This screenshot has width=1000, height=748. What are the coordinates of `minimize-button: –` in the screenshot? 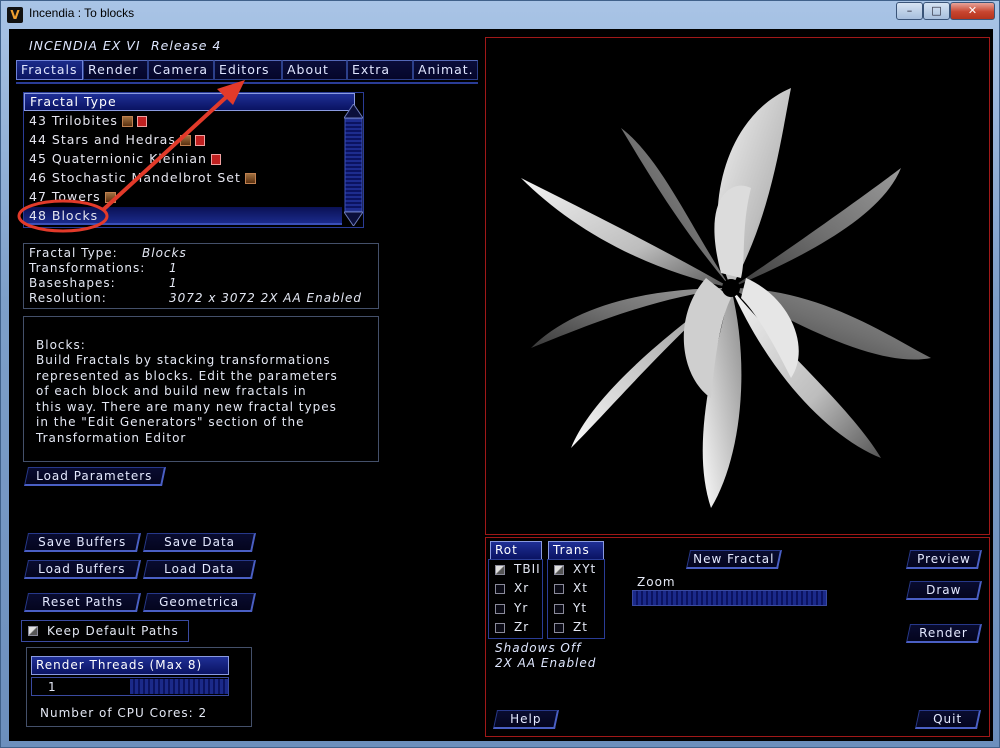 It's located at (909, 11).